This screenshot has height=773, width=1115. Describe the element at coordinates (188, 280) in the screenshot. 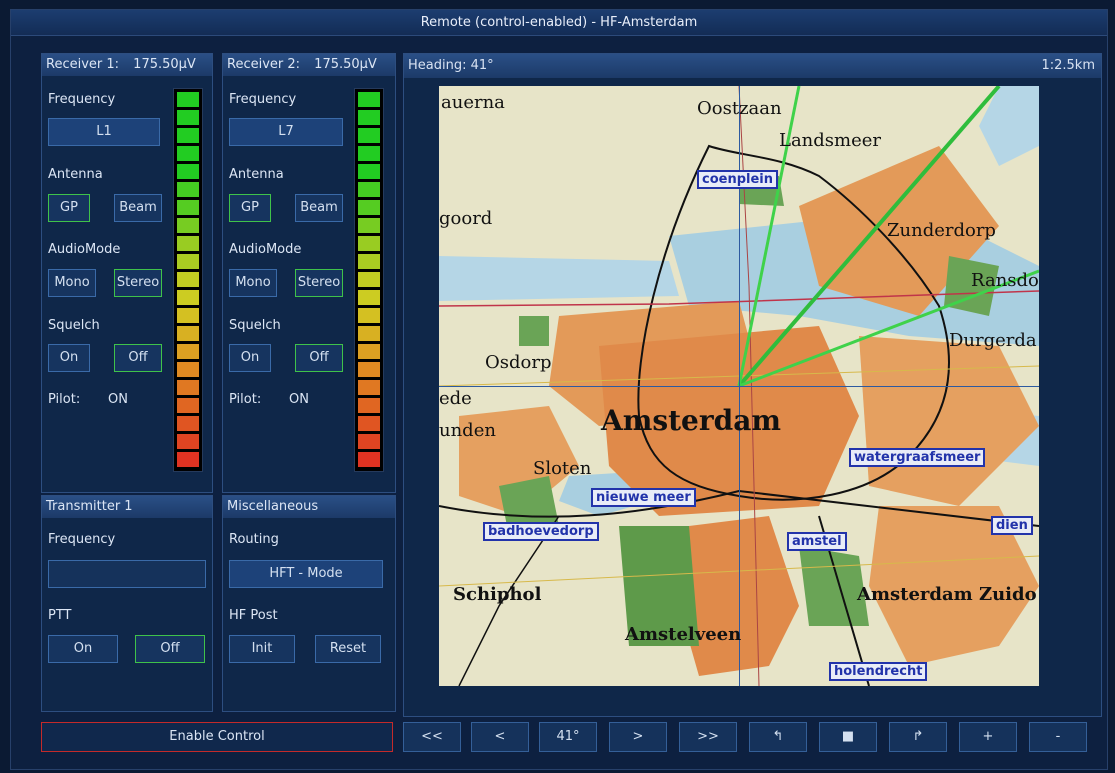

I see `receiver1-level-meter` at that location.